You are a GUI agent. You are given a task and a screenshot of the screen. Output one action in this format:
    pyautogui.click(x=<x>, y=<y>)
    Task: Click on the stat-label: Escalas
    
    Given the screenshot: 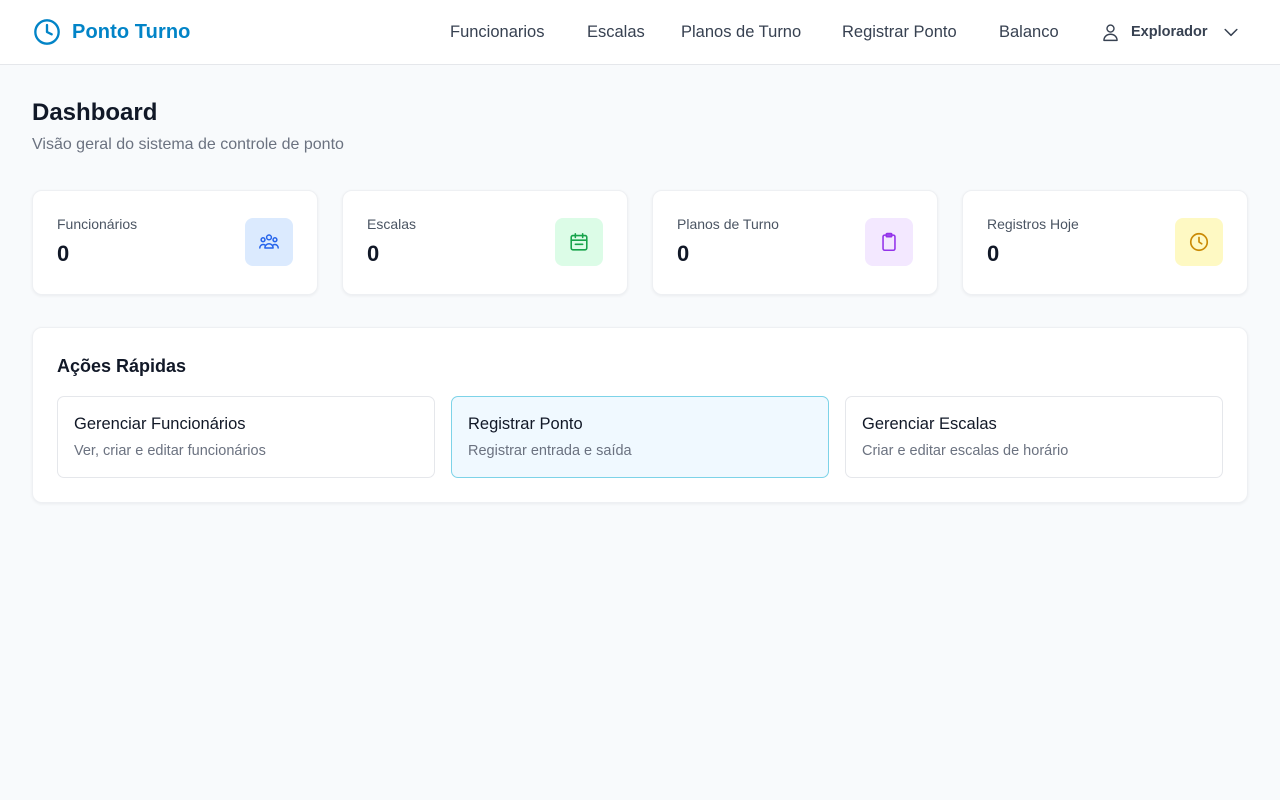 What is the action you would take?
    pyautogui.click(x=392, y=224)
    